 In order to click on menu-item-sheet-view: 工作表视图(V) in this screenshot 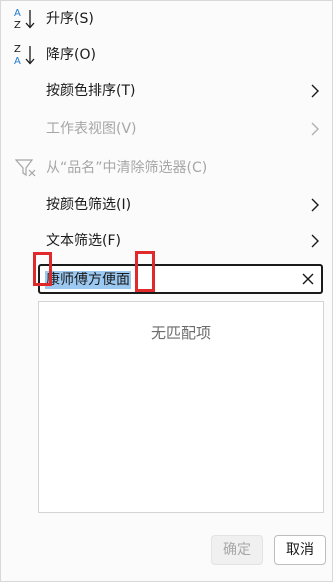, I will do `click(166, 129)`.